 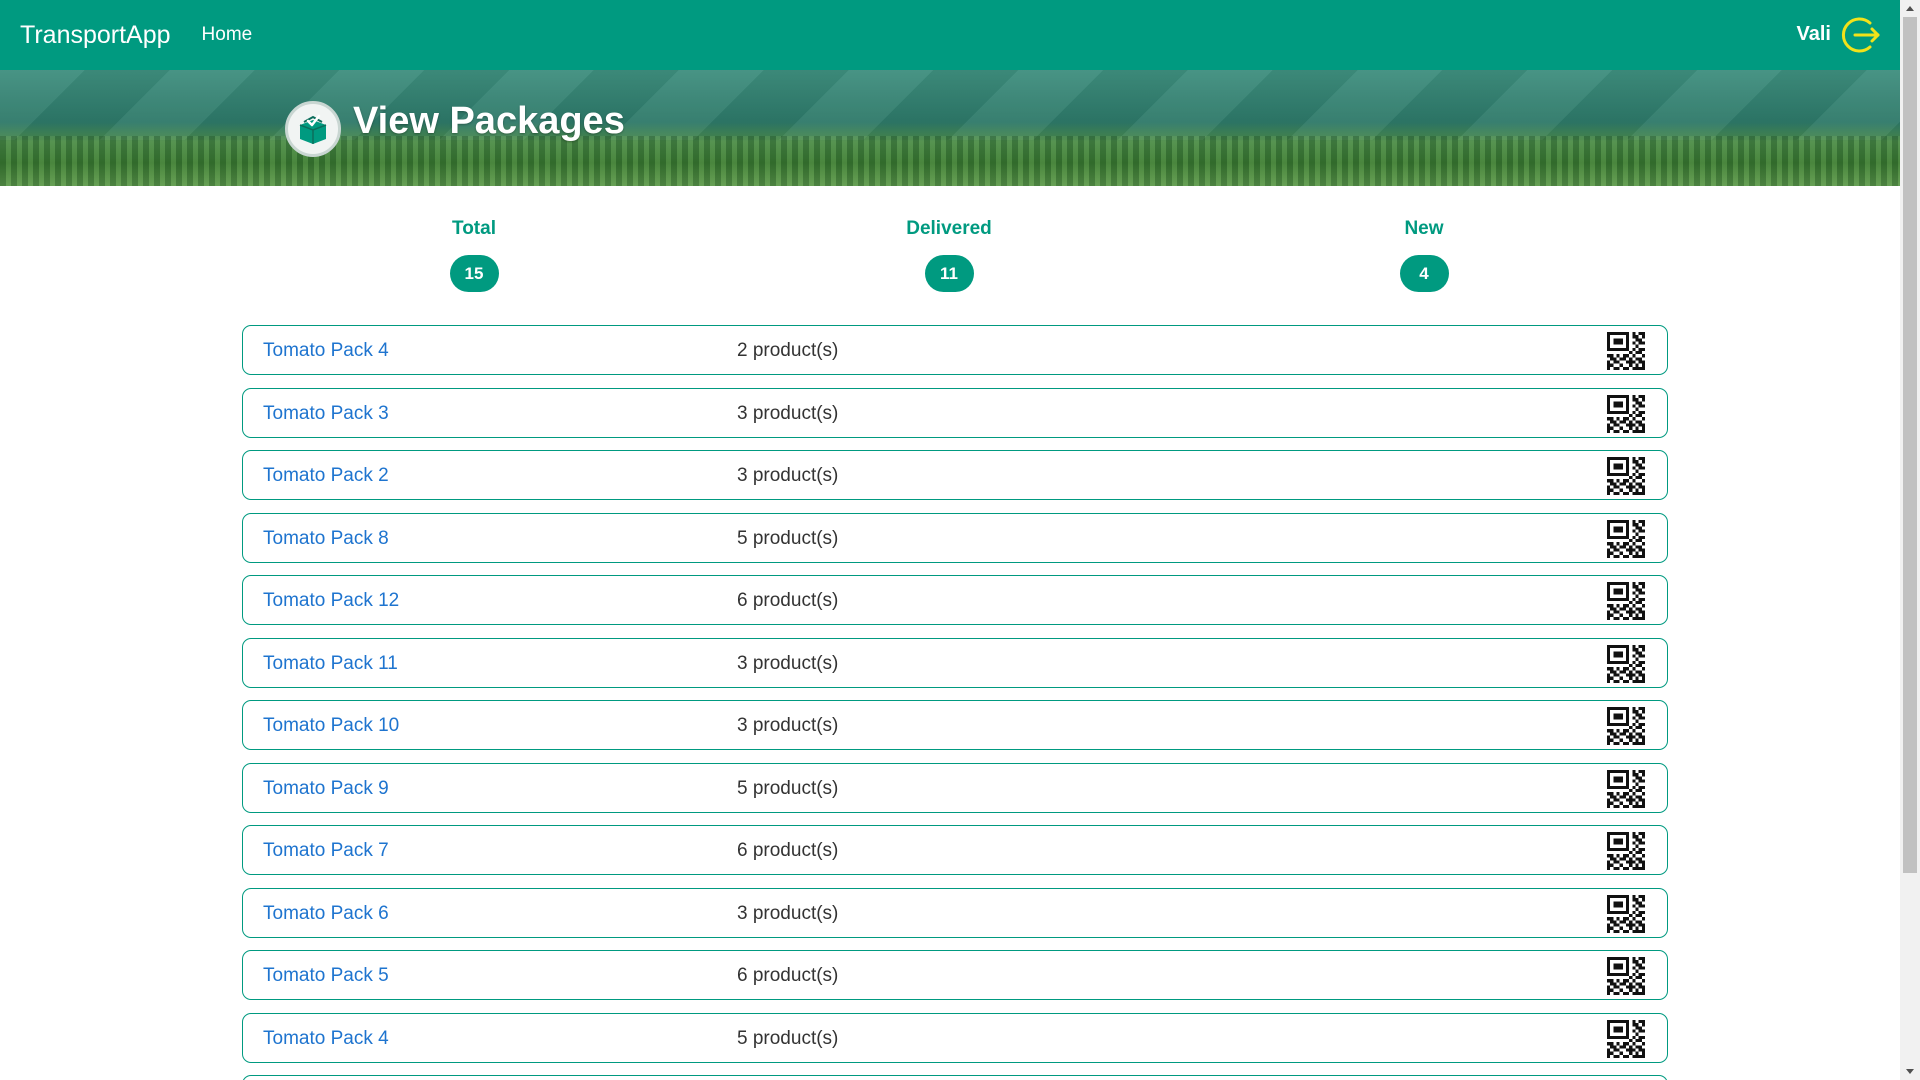 What do you see at coordinates (326, 914) in the screenshot?
I see `package-name-link: Tomato Pack 6` at bounding box center [326, 914].